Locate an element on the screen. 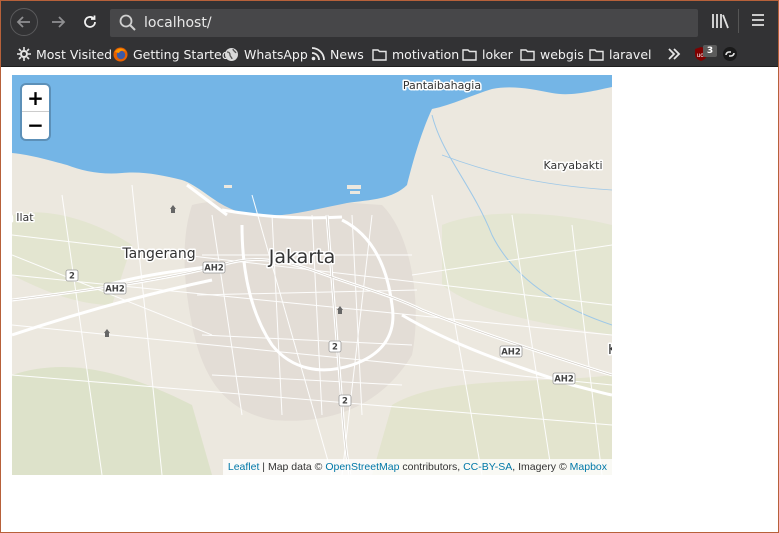  bookmark-folder-laravel: laravel is located at coordinates (620, 54).